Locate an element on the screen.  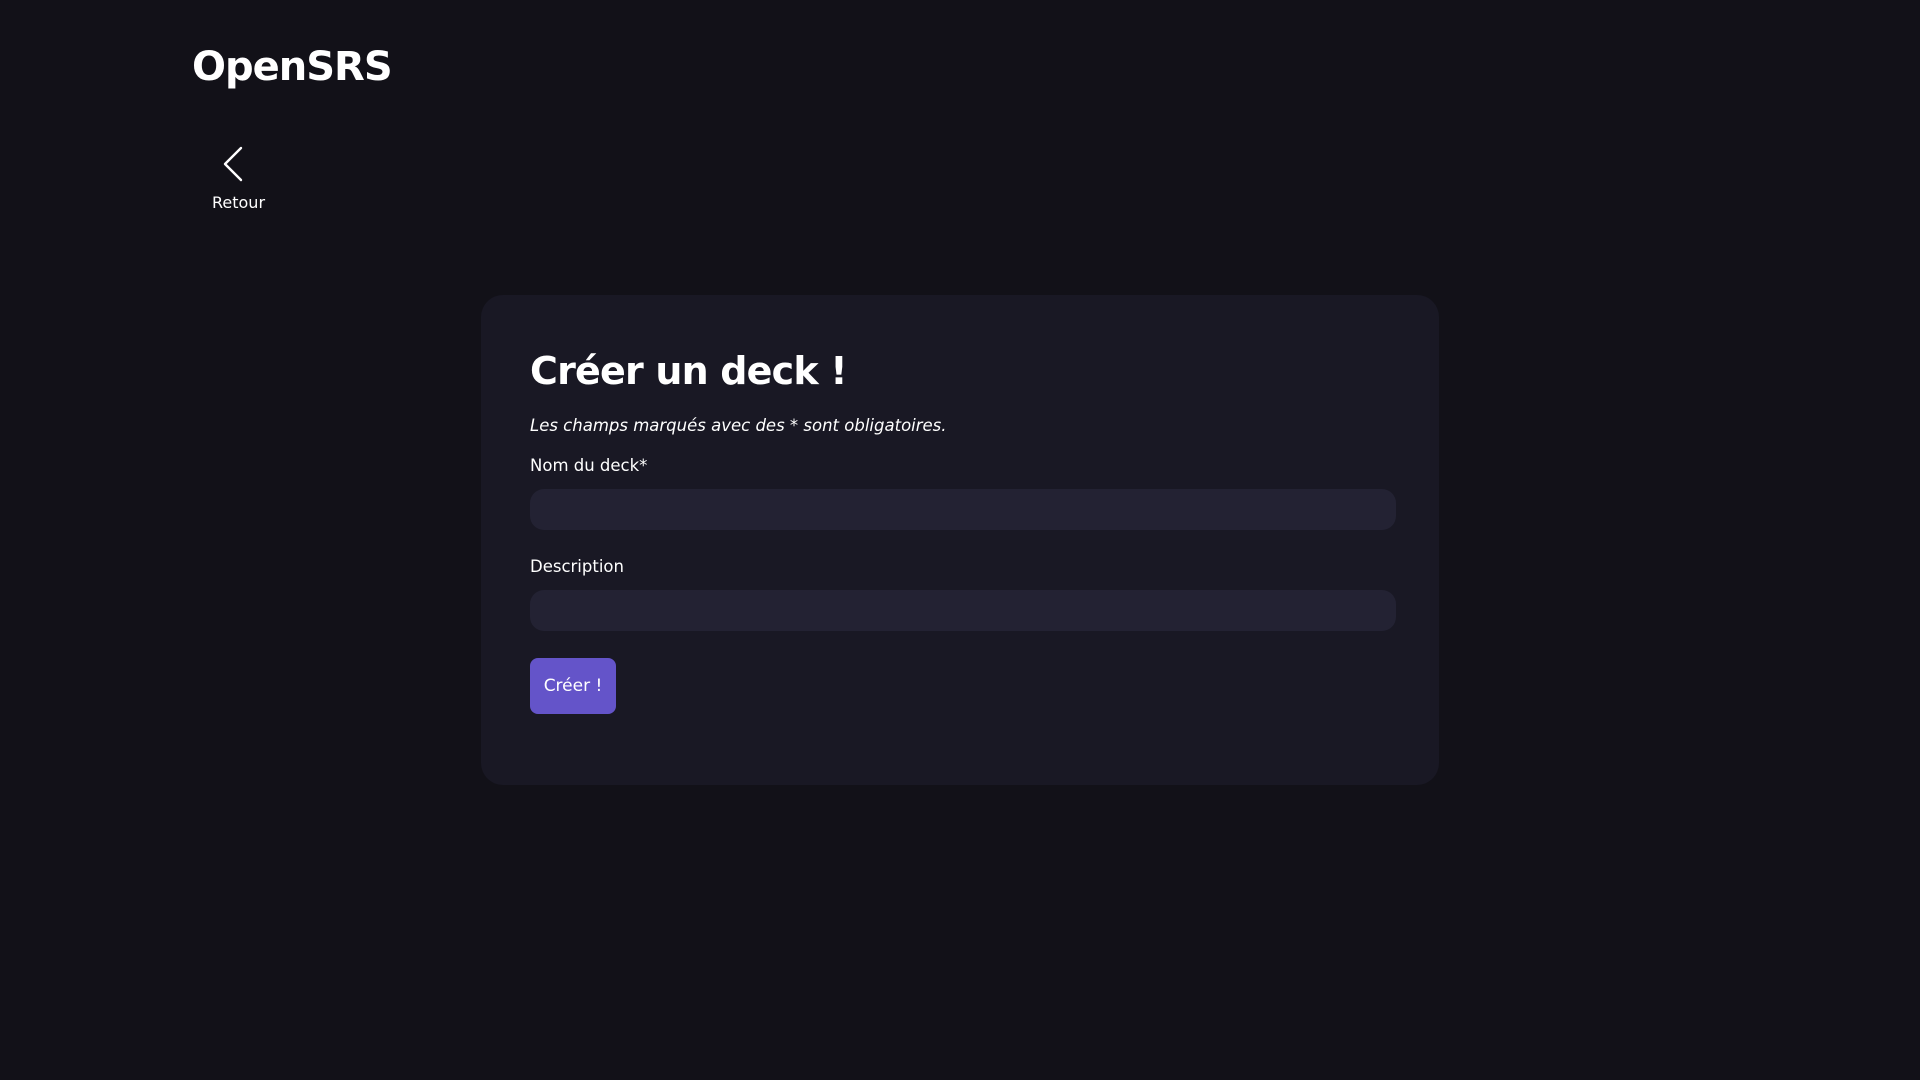
form-title: Créer un deck ! is located at coordinates (689, 371).